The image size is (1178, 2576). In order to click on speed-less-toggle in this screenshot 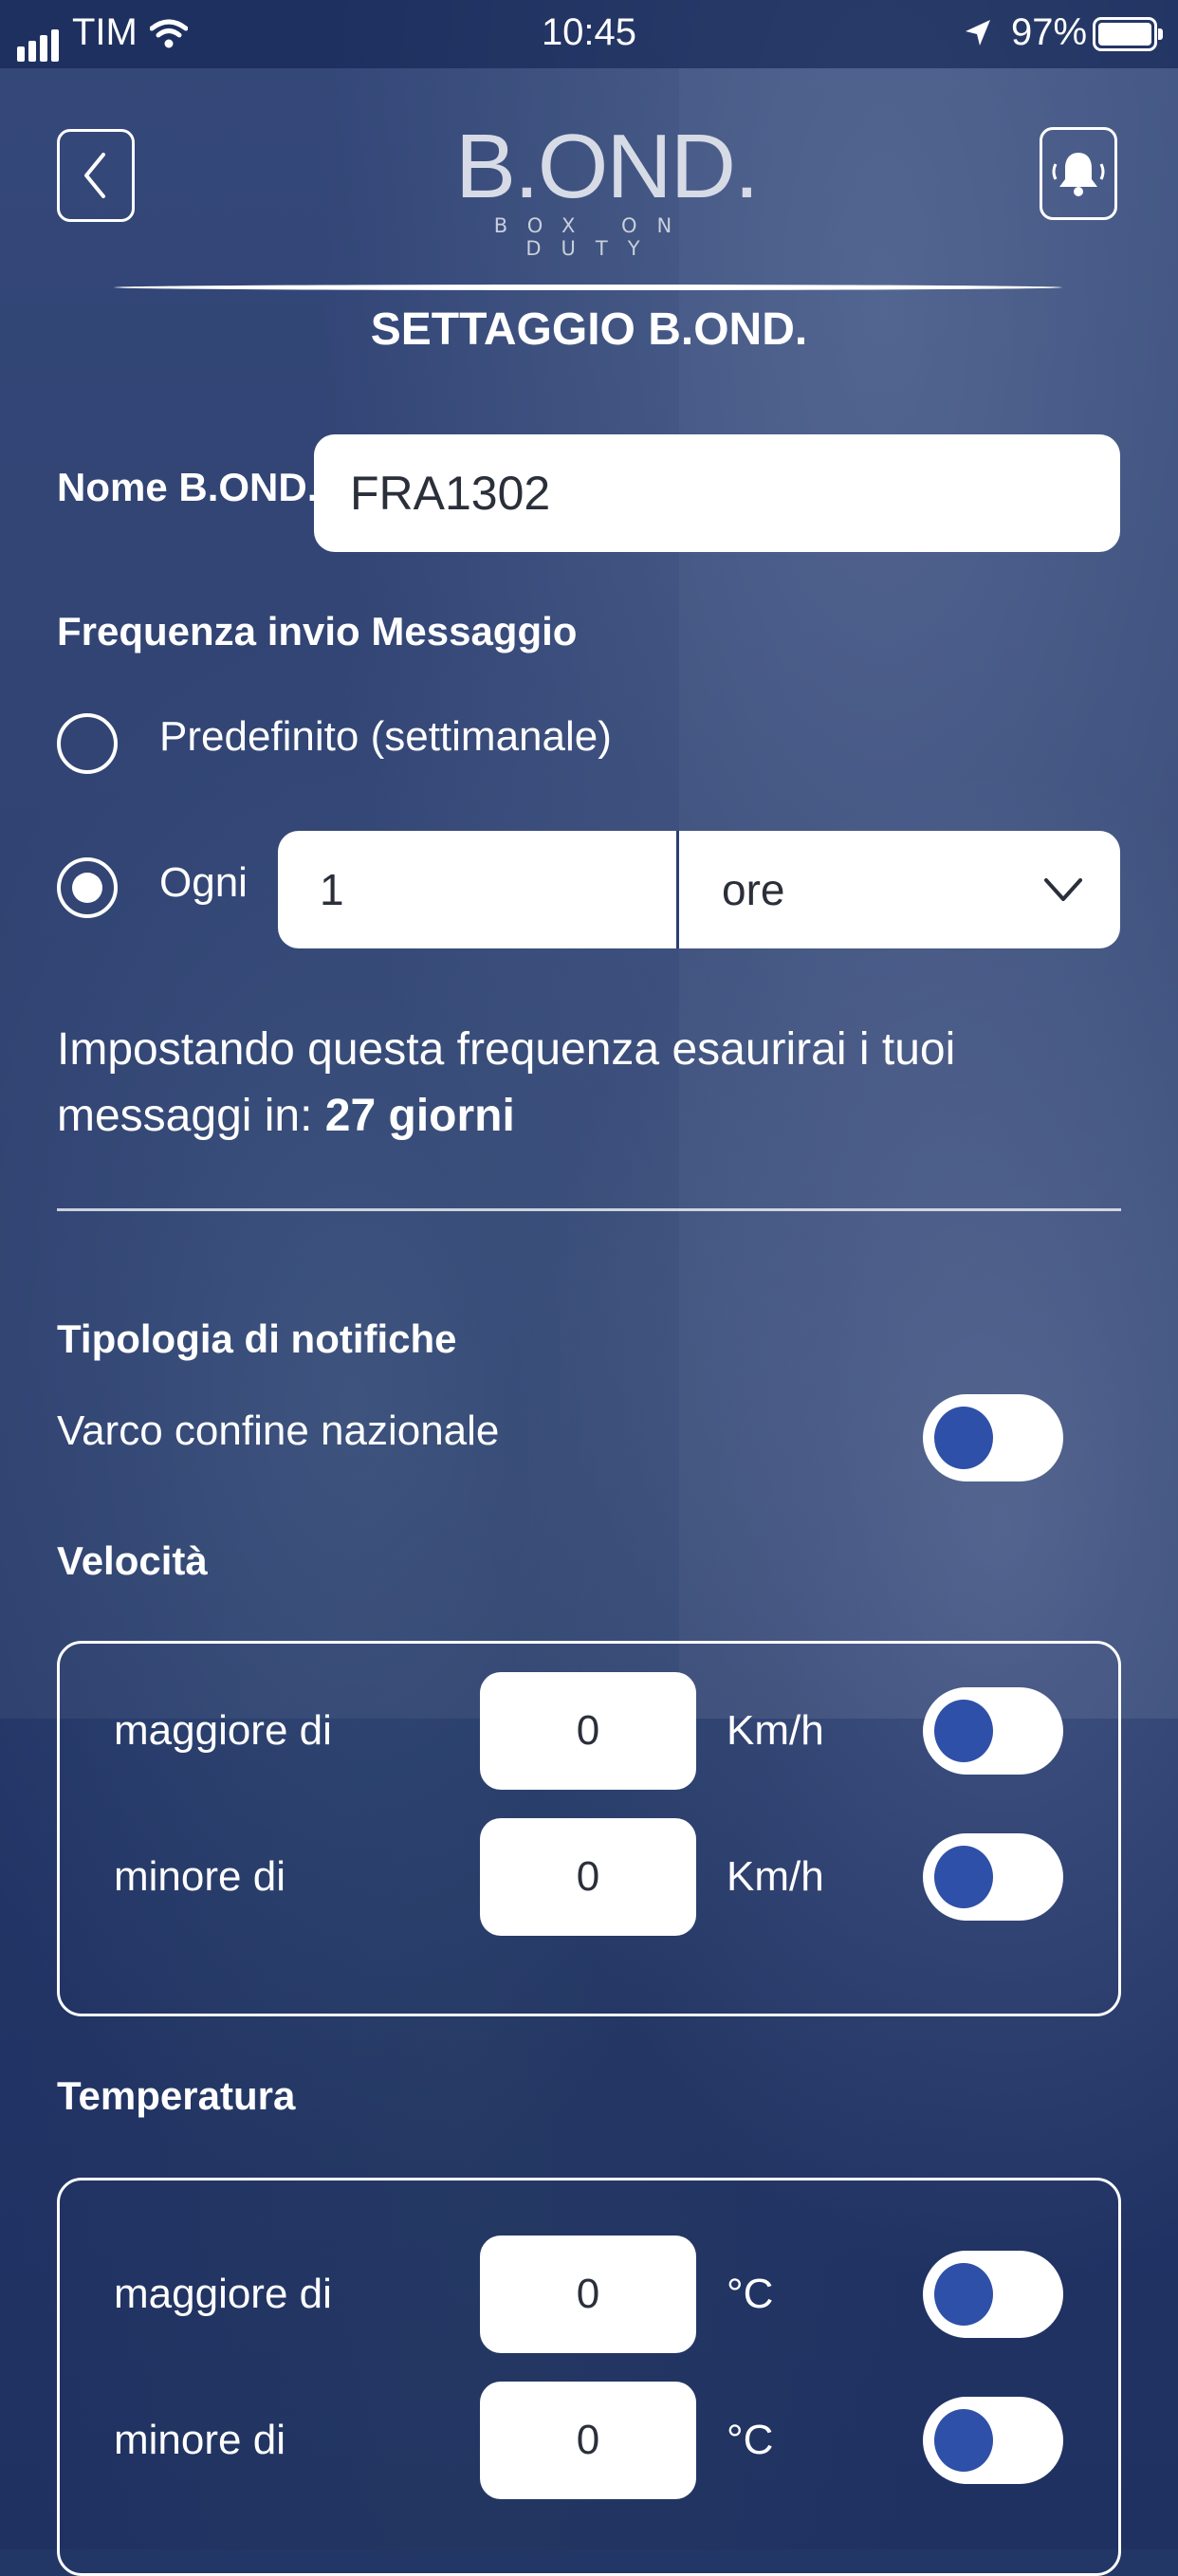, I will do `click(993, 1877)`.